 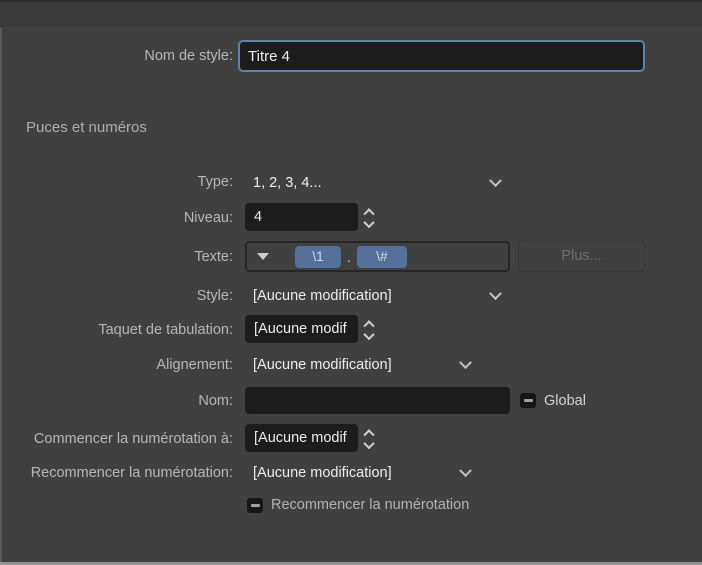 What do you see at coordinates (381, 256) in the screenshot?
I see `hash-token: \#` at bounding box center [381, 256].